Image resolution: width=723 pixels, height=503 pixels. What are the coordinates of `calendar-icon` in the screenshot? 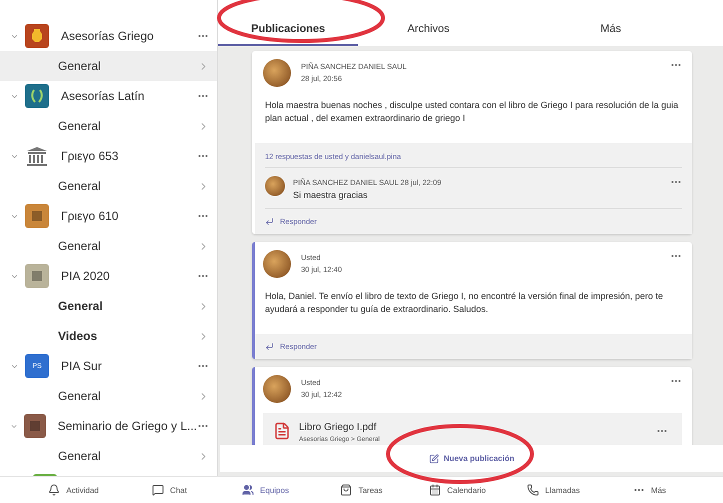 It's located at (435, 490).